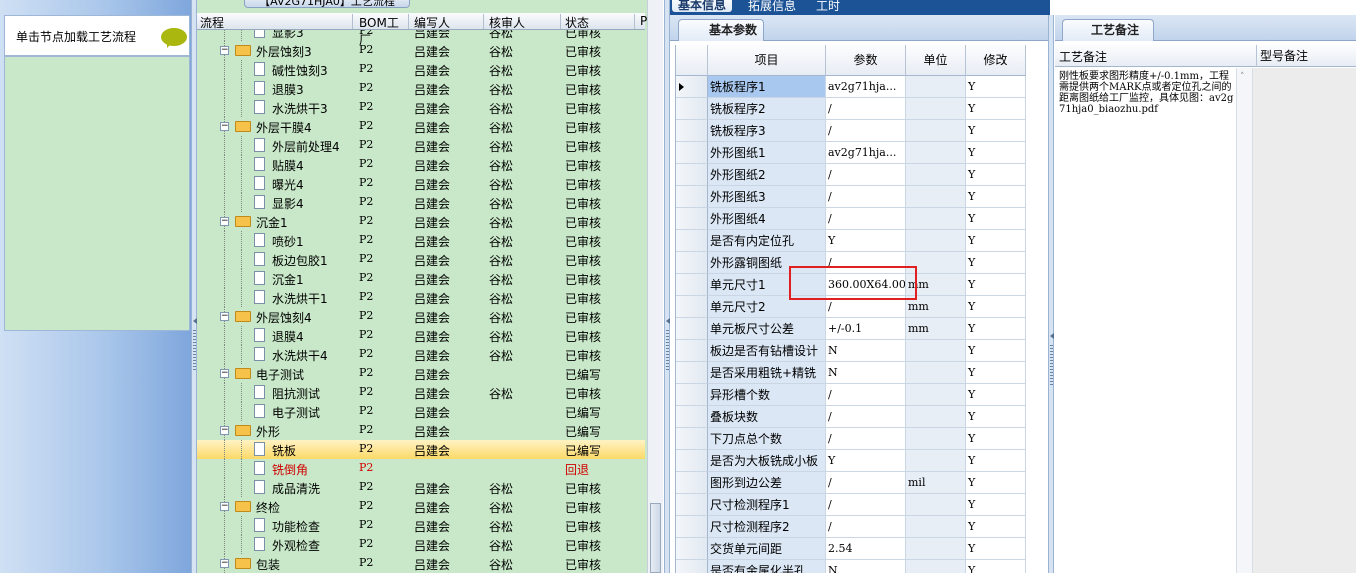 This screenshot has width=1356, height=573. What do you see at coordinates (421, 449) in the screenshot?
I see `tree-row: 铣板 P2 吕建会 已编写` at bounding box center [421, 449].